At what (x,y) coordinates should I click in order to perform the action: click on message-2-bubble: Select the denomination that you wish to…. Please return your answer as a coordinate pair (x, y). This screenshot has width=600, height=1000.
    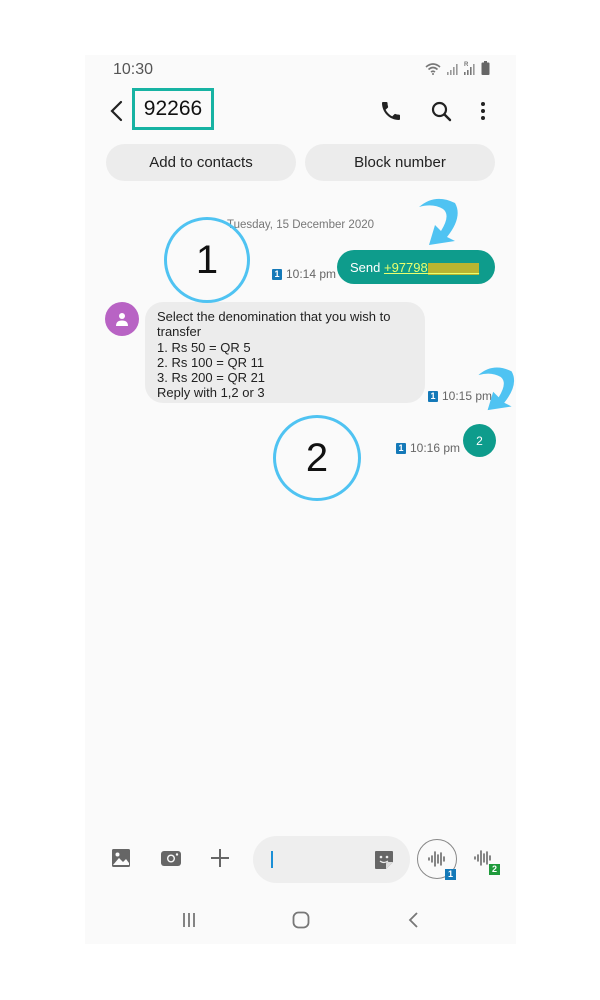
    Looking at the image, I should click on (285, 352).